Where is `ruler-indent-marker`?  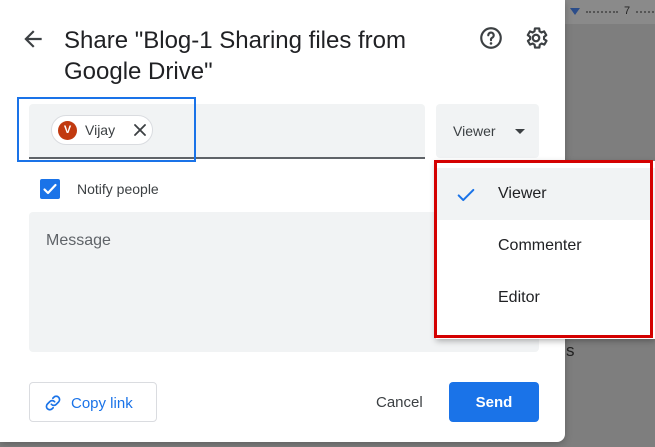 ruler-indent-marker is located at coordinates (575, 11).